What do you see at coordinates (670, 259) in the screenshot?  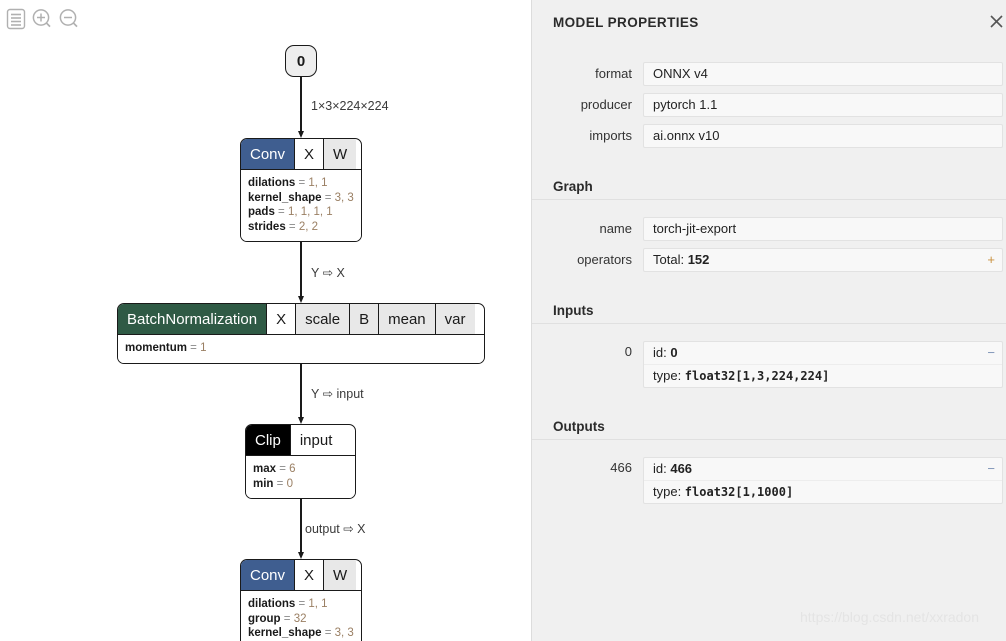 I see `operators-total-prefix: Total:` at bounding box center [670, 259].